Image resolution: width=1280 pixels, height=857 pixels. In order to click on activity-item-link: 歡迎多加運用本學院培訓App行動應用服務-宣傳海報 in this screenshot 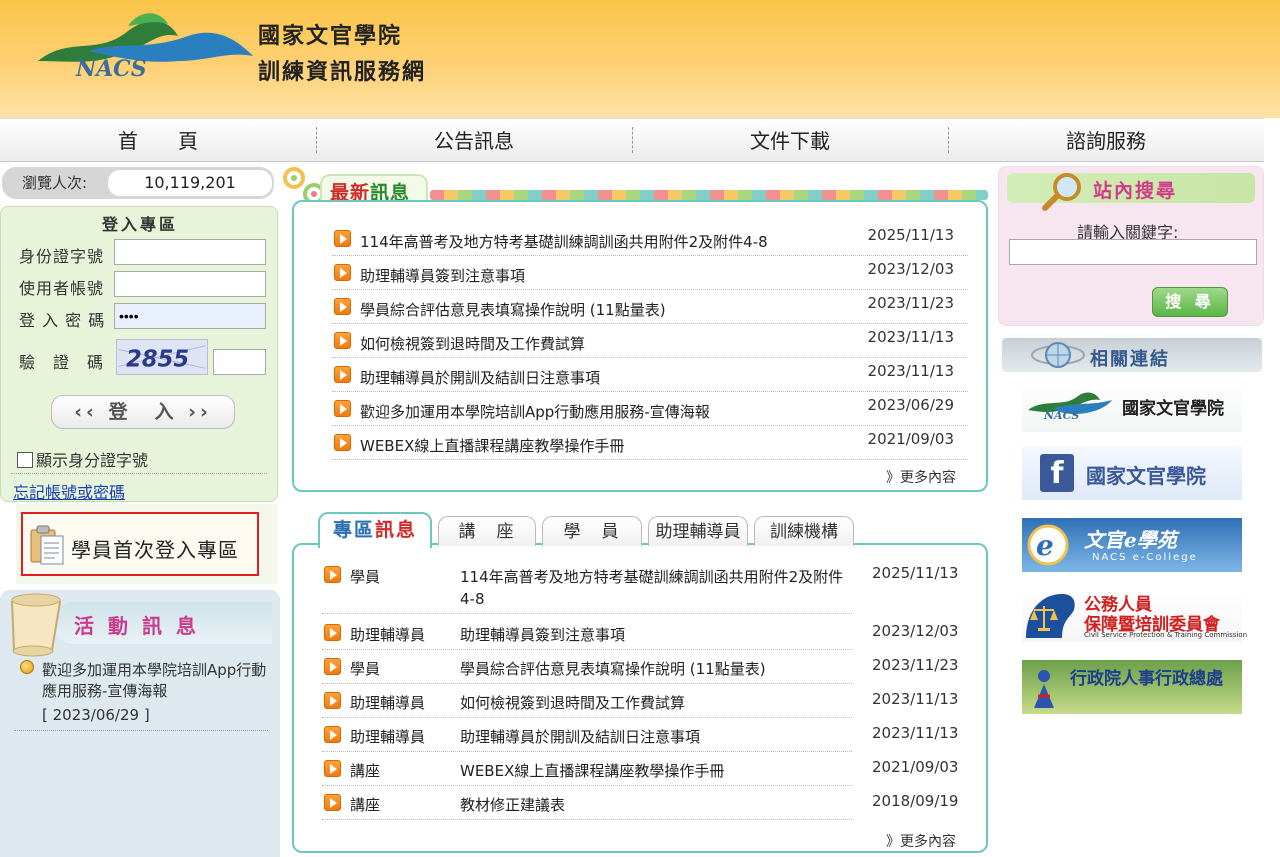, I will do `click(155, 681)`.